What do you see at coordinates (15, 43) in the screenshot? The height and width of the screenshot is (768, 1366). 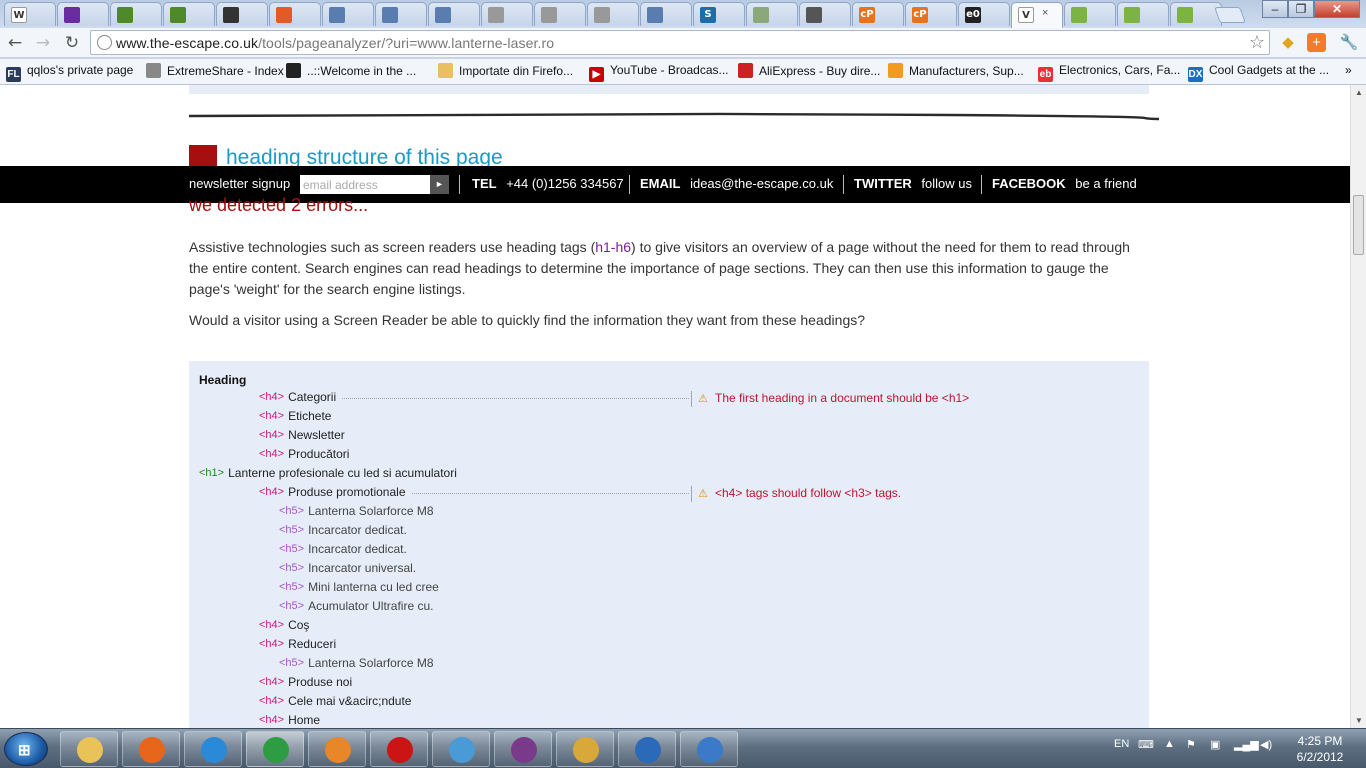 I see `back-button: ←` at bounding box center [15, 43].